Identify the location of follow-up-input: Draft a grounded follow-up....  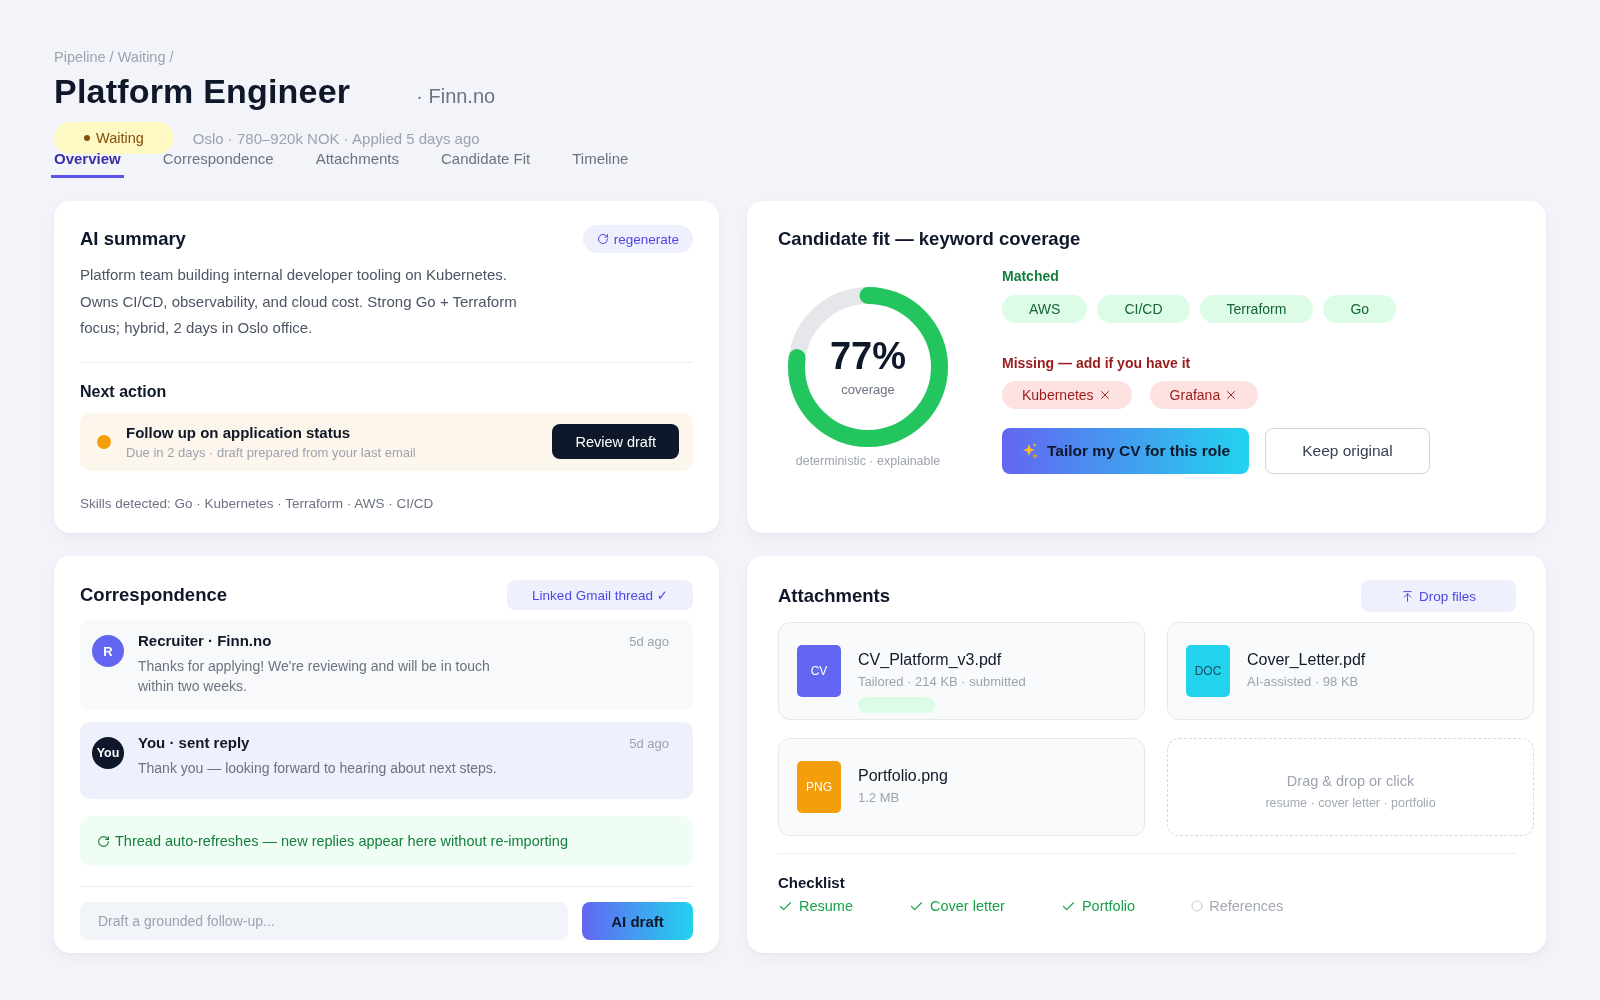
(324, 921).